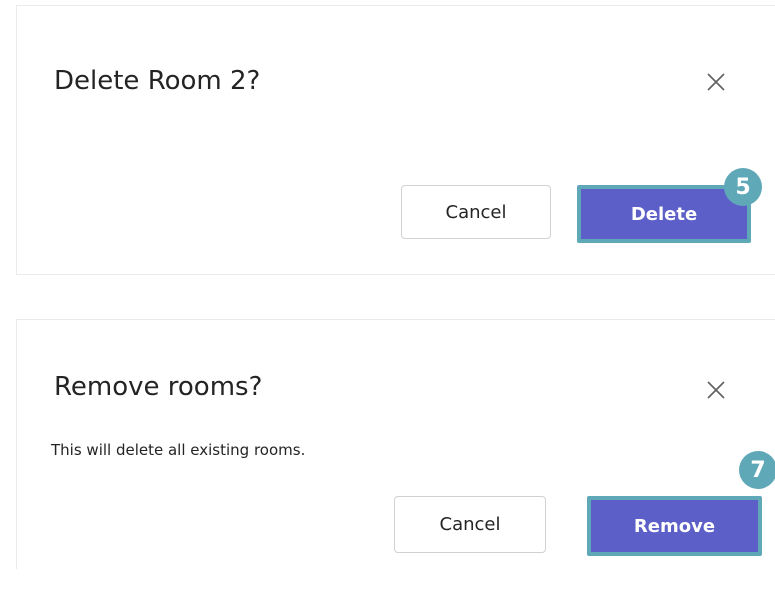 This screenshot has width=775, height=597. What do you see at coordinates (757, 470) in the screenshot?
I see `step-badge: 7` at bounding box center [757, 470].